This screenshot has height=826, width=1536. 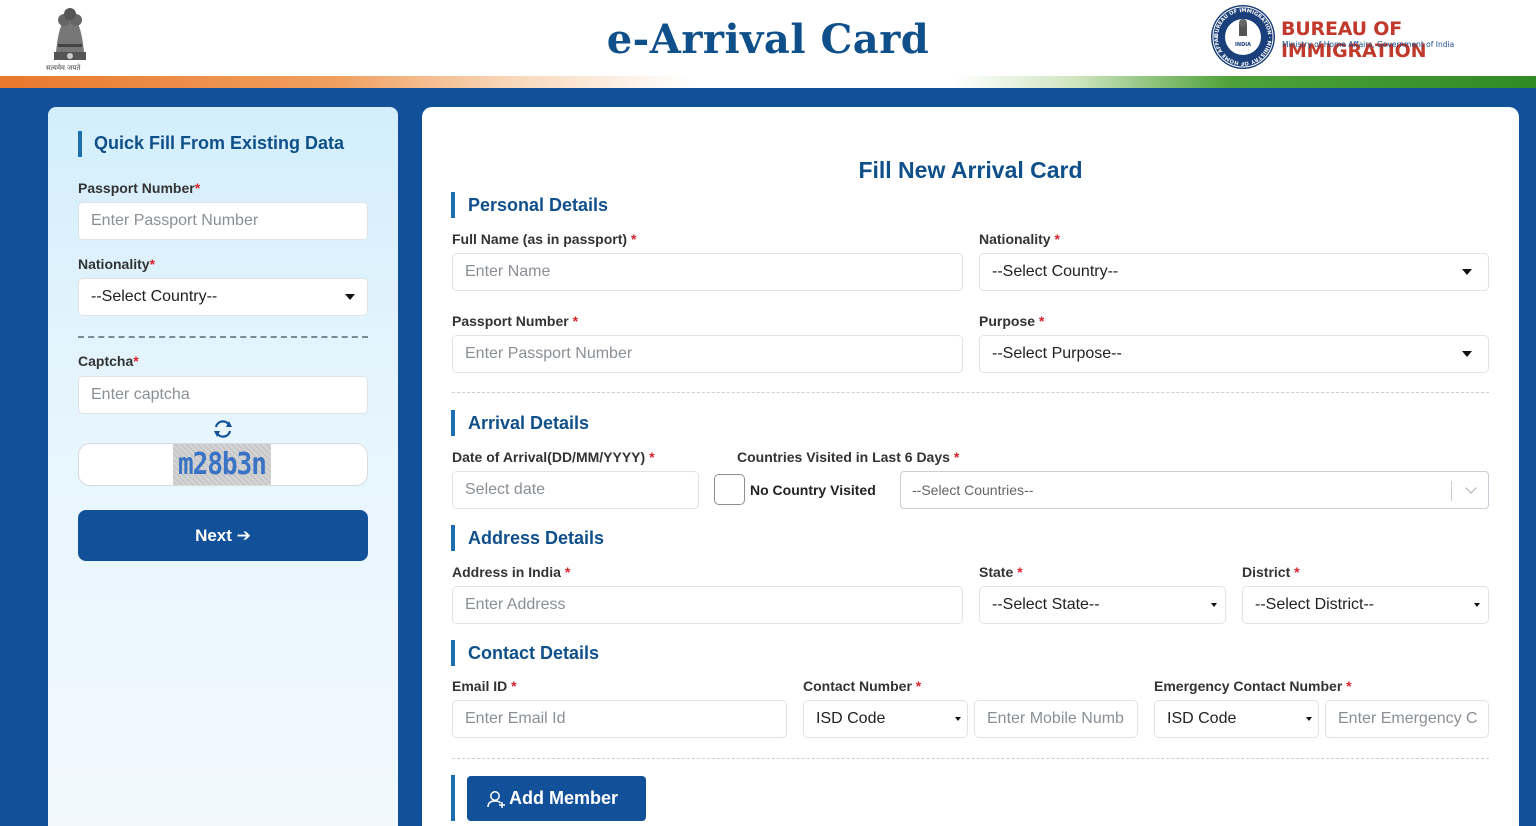 What do you see at coordinates (1271, 572) in the screenshot?
I see `district-label: District *` at bounding box center [1271, 572].